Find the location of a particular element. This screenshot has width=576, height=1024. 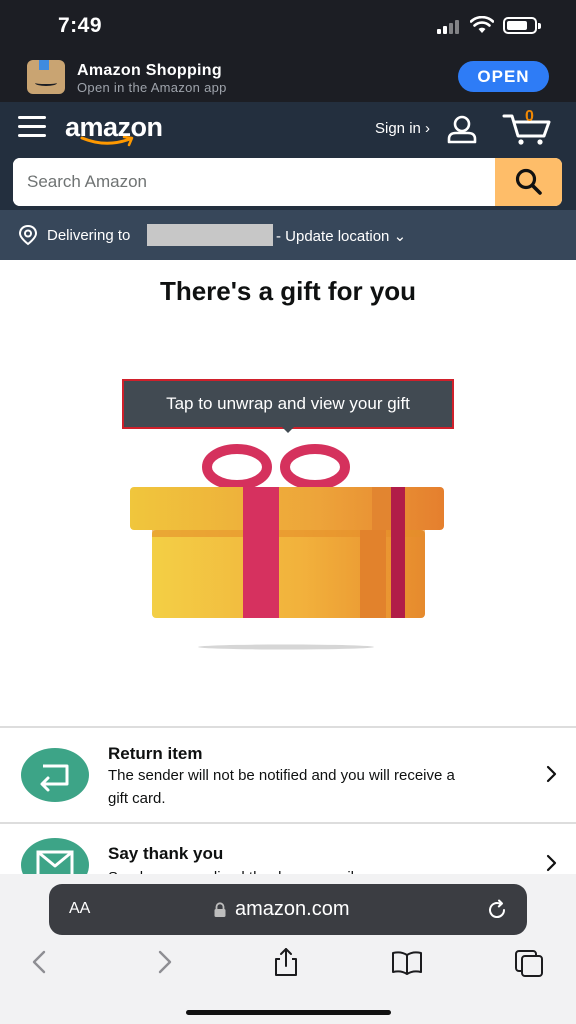

share-icon is located at coordinates (286, 962).